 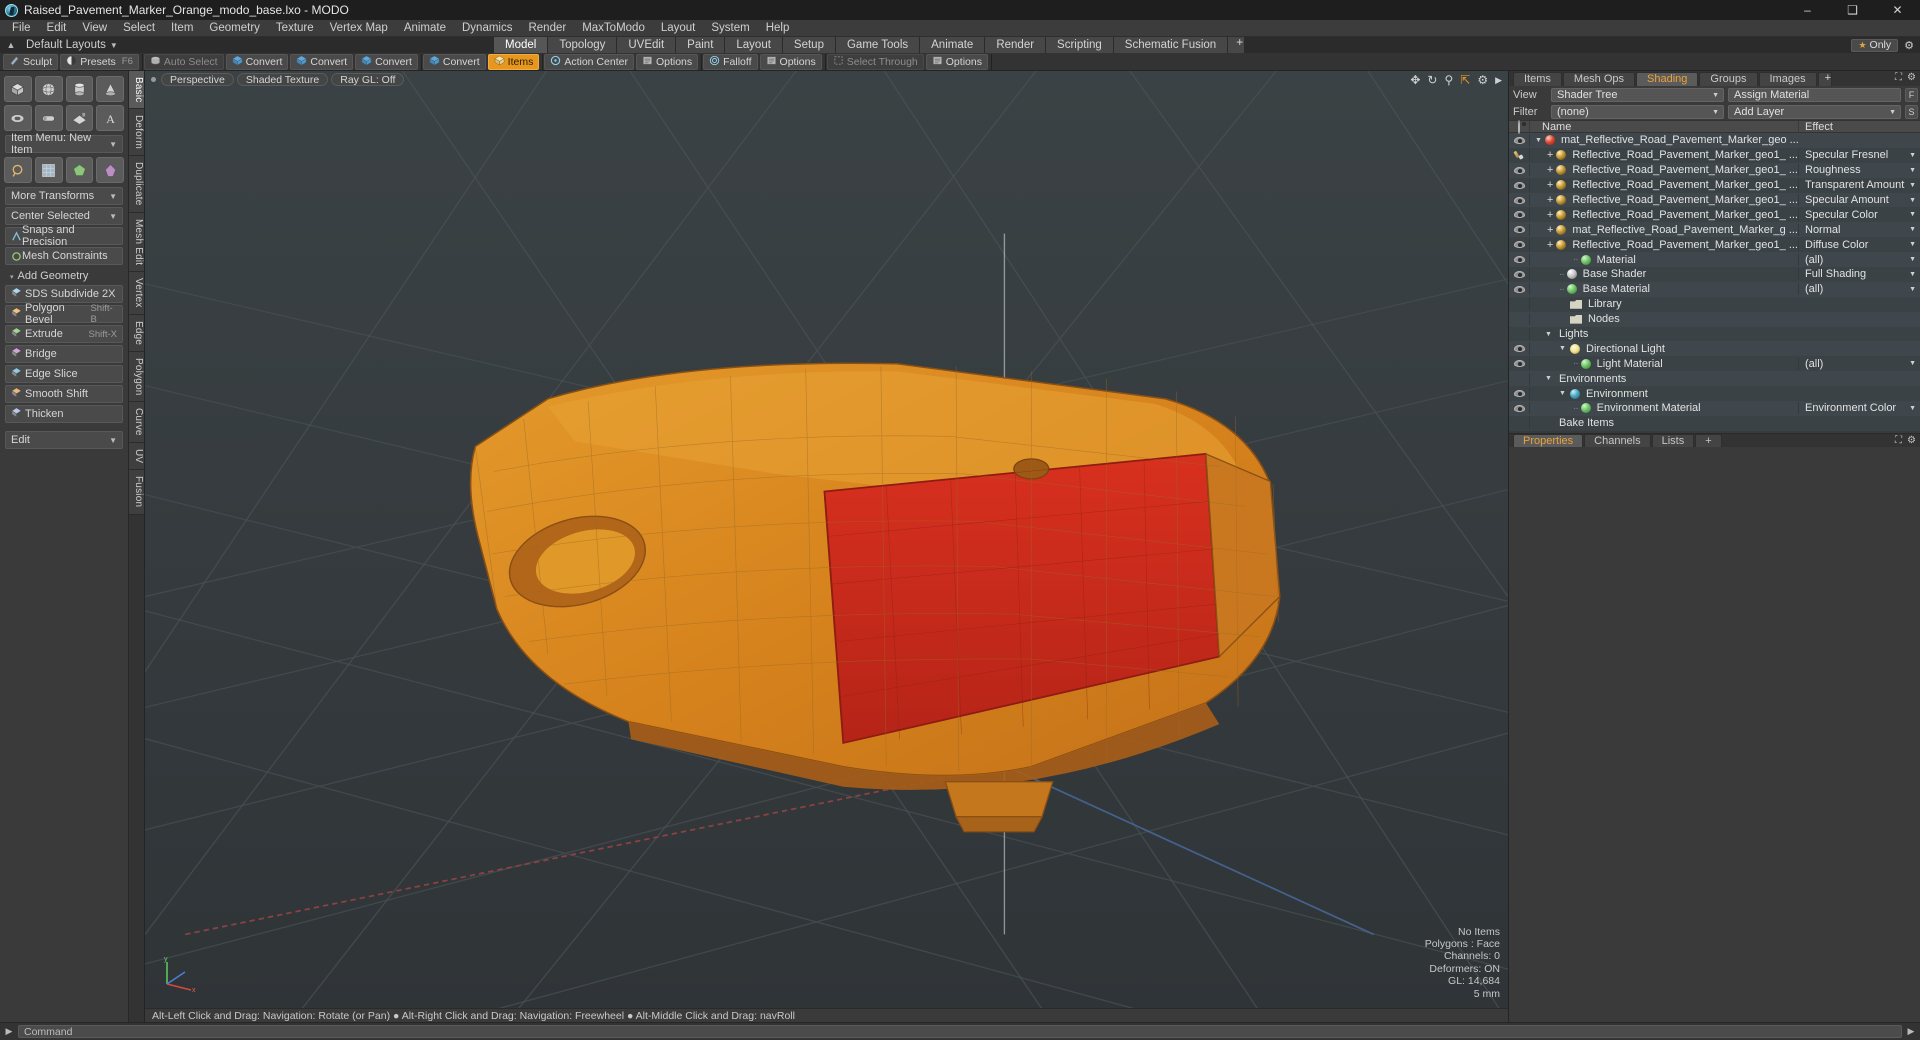 I want to click on property-tab-properties: Properties, so click(x=1548, y=440).